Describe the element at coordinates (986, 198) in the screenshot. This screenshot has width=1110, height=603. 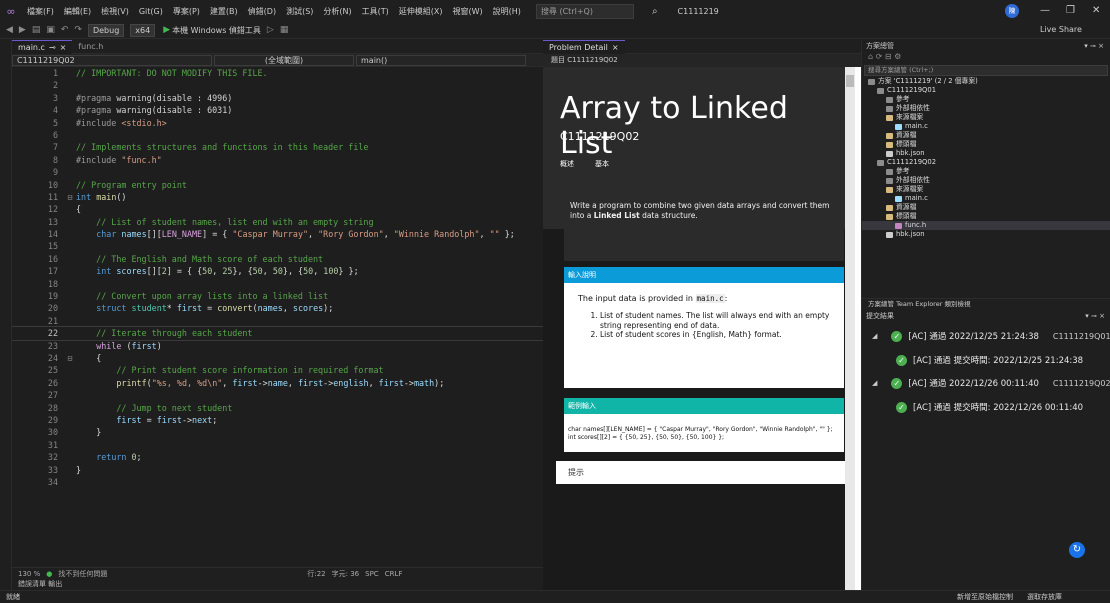
I see `tree-item: main.c` at that location.